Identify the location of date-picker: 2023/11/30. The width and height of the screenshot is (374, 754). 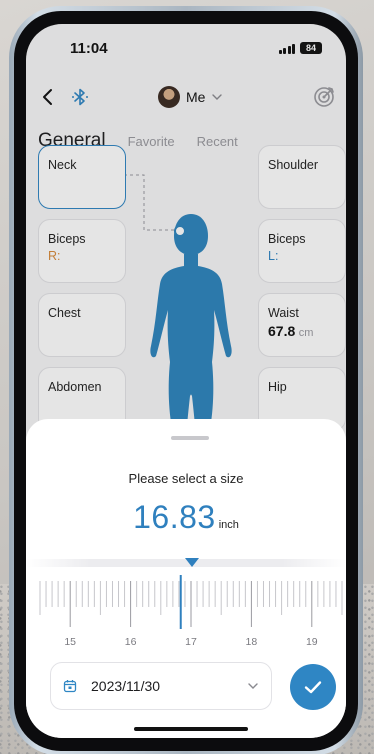
(161, 686).